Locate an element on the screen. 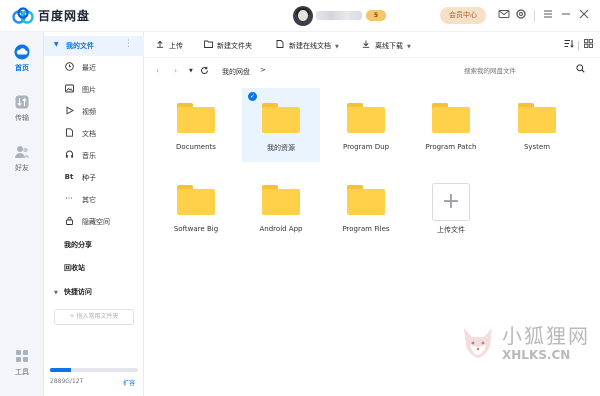 The image size is (600, 396). toolbar: 上传 新建文件夹 新建在线文档 ▼ 离线下载 ▼ is located at coordinates (372, 45).